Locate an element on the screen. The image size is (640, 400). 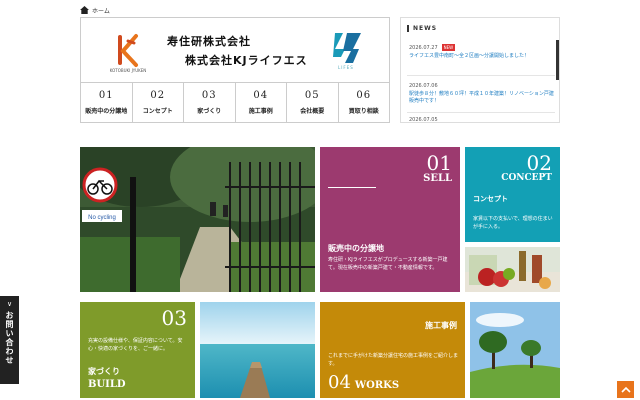
nav-num: 03 is located at coordinates (209, 95).